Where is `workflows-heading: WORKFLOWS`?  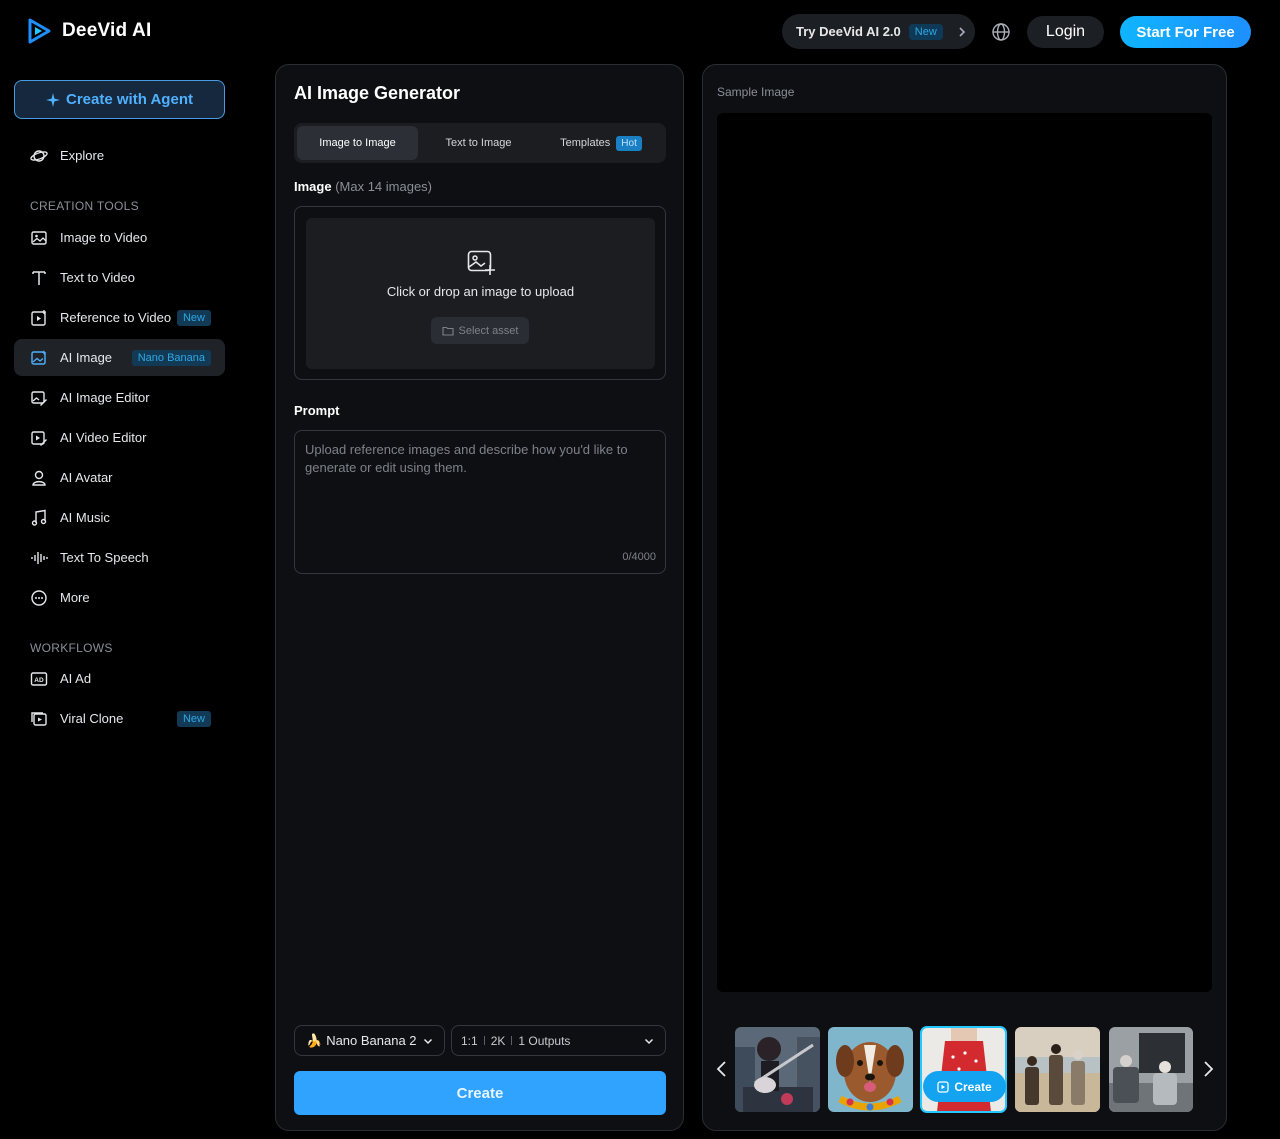 workflows-heading: WORKFLOWS is located at coordinates (71, 648).